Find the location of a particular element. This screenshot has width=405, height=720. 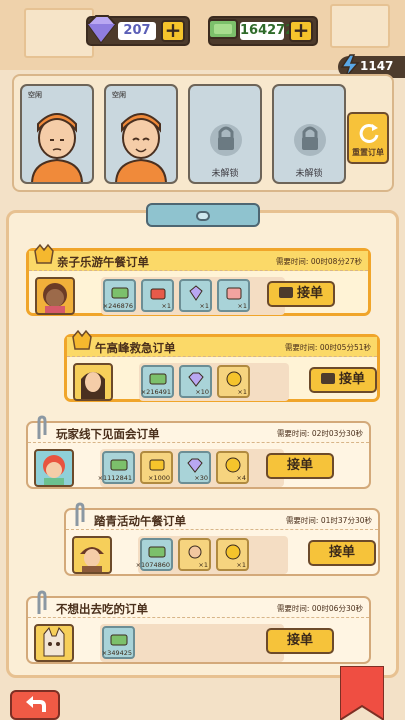

meal-icon is located at coordinates (158, 294).